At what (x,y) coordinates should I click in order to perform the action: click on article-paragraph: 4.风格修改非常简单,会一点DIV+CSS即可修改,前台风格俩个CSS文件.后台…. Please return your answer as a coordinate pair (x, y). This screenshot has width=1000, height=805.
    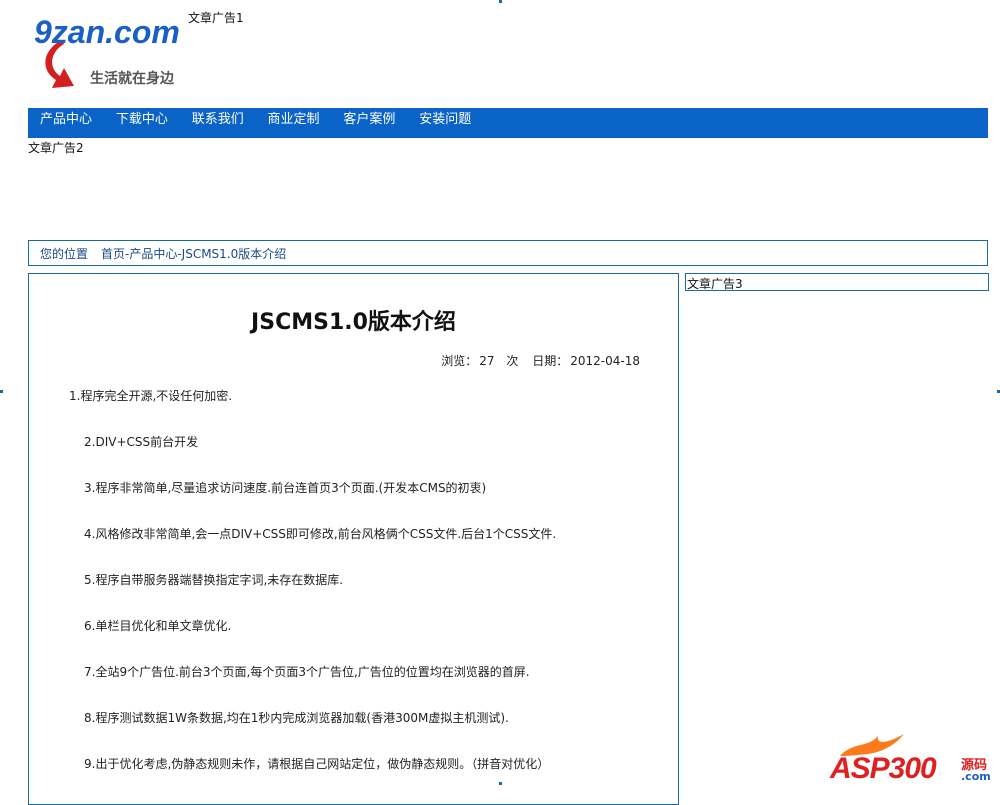
    Looking at the image, I should click on (320, 534).